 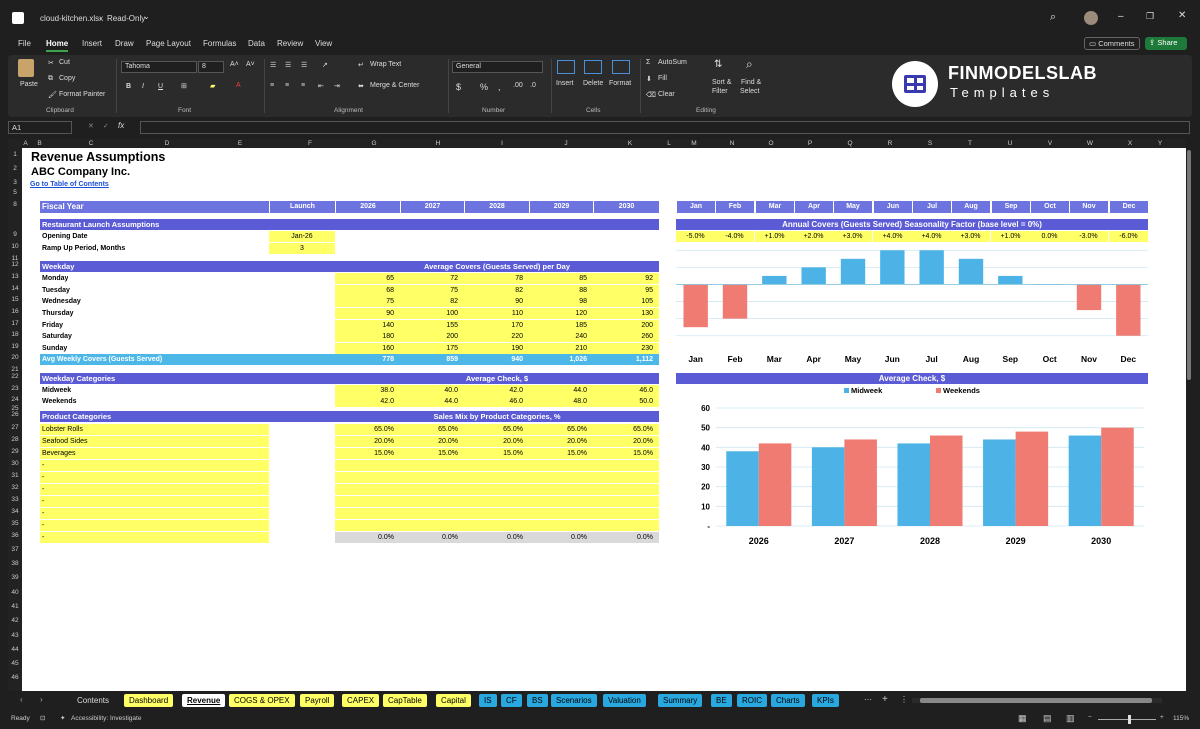 What do you see at coordinates (669, 143) in the screenshot?
I see `column-header-l: L` at bounding box center [669, 143].